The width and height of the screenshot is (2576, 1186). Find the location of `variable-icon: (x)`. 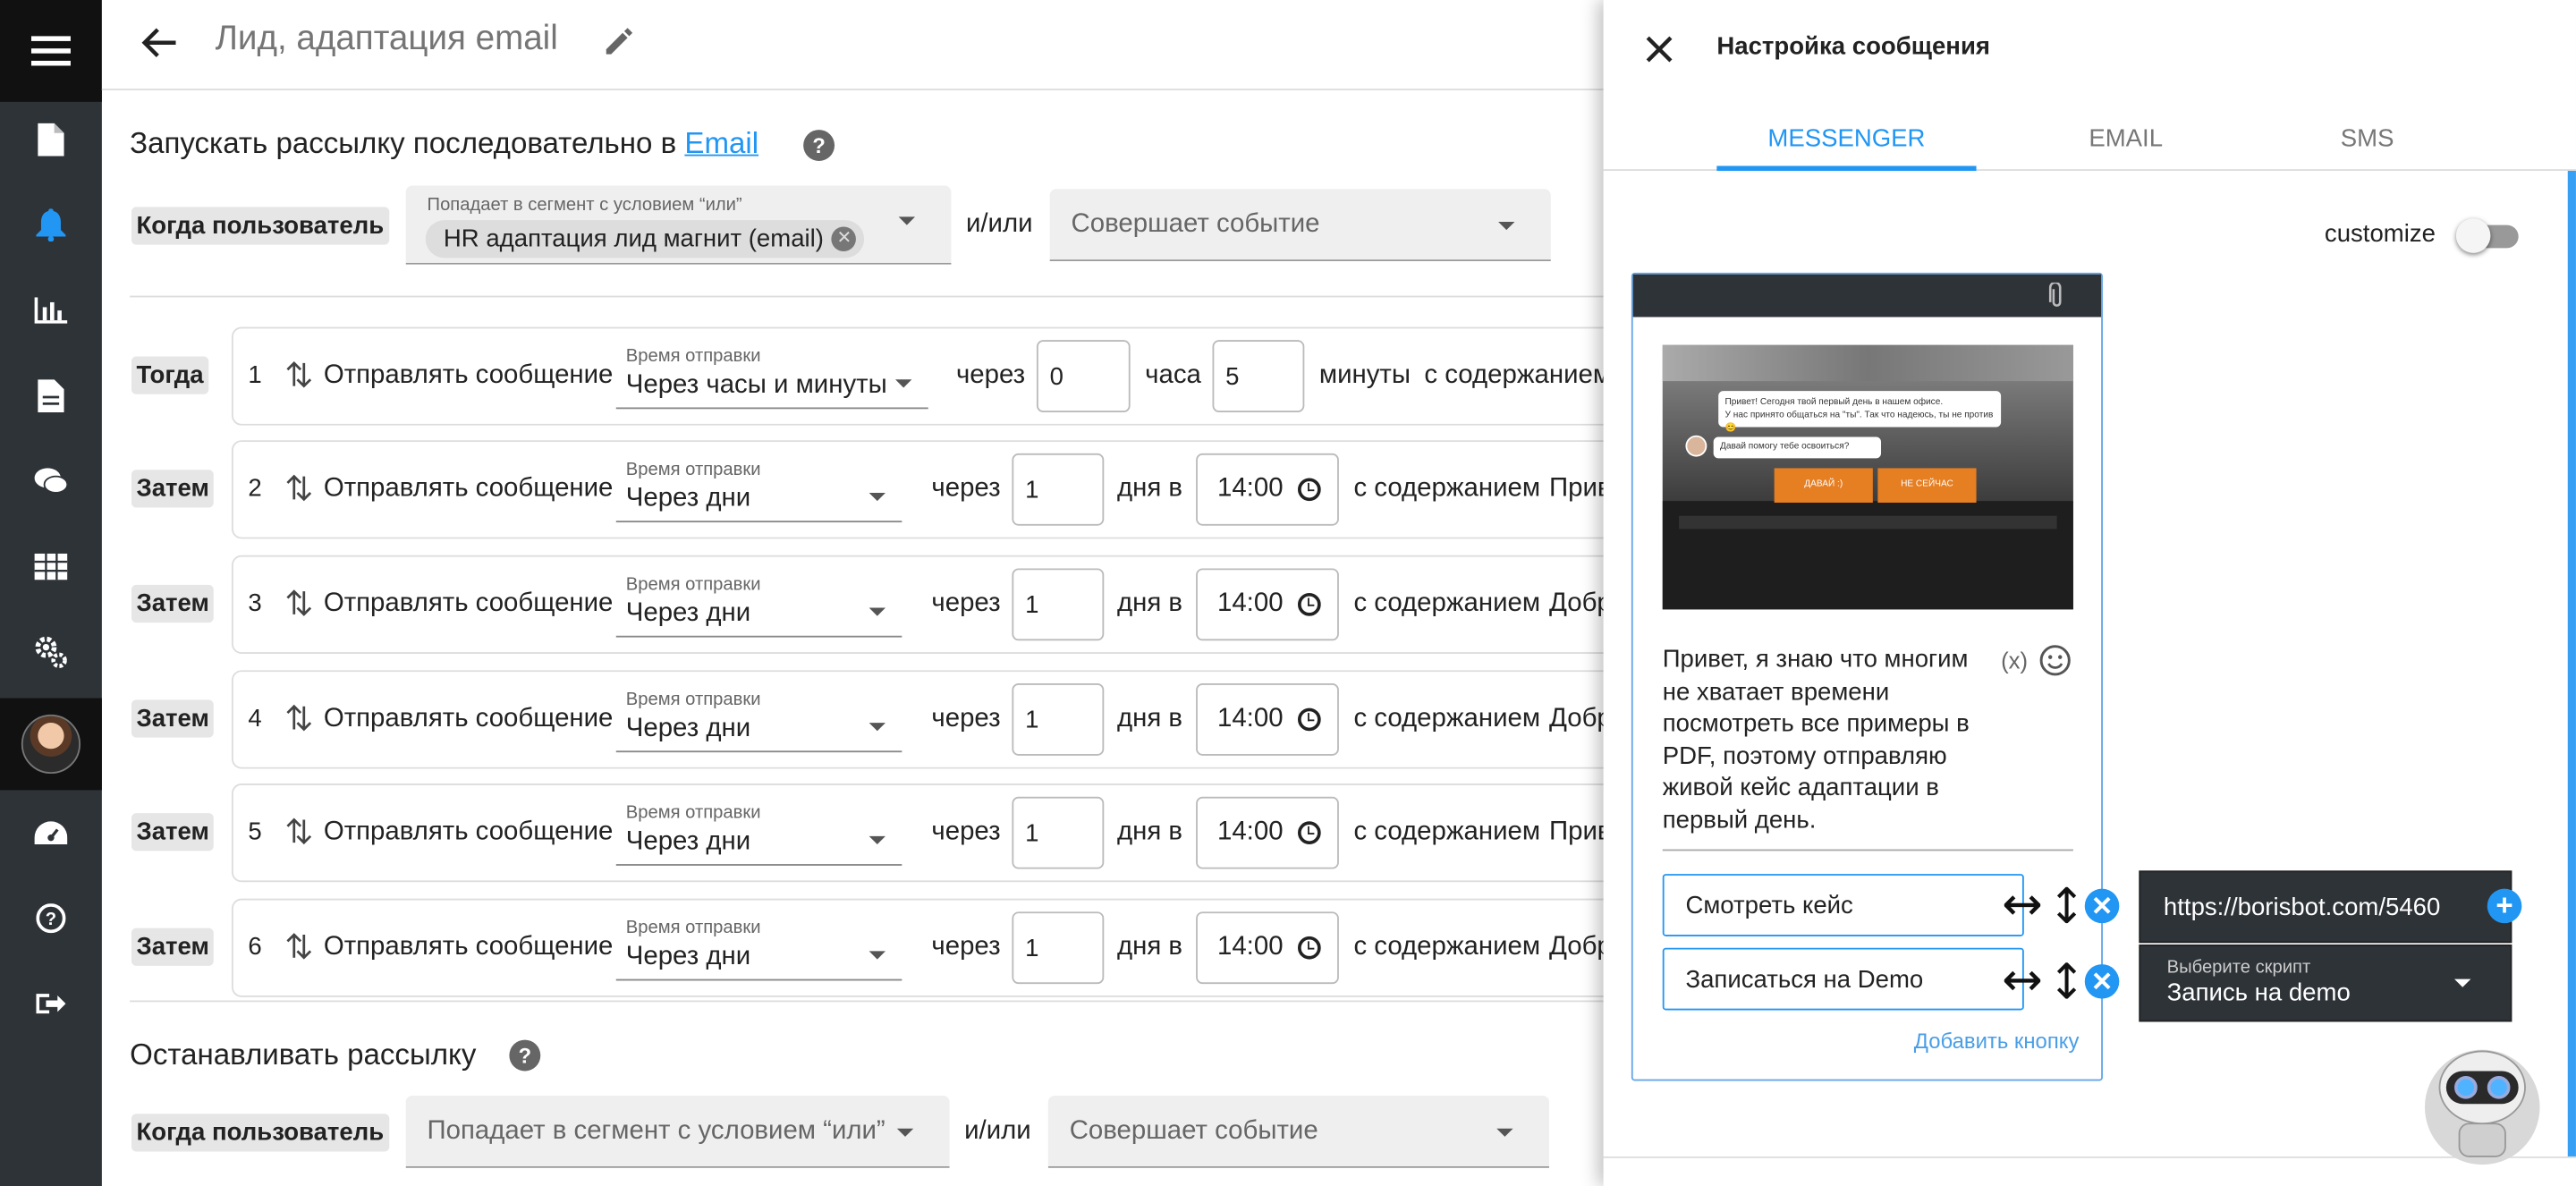

variable-icon: (x) is located at coordinates (2014, 660).